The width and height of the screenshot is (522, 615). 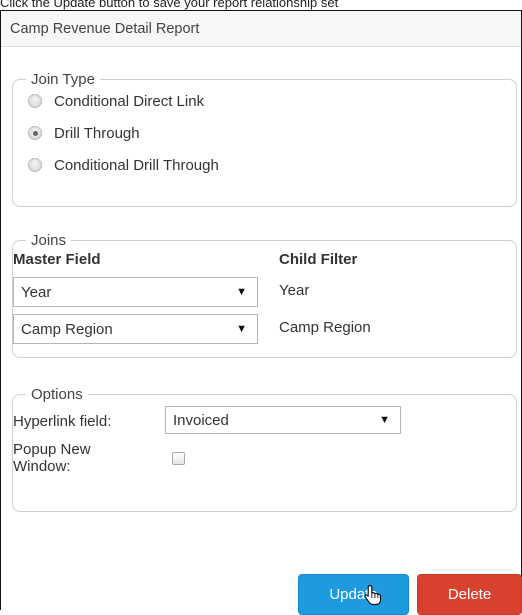 I want to click on master-field-select-year: Year ▼, so click(x=135, y=292).